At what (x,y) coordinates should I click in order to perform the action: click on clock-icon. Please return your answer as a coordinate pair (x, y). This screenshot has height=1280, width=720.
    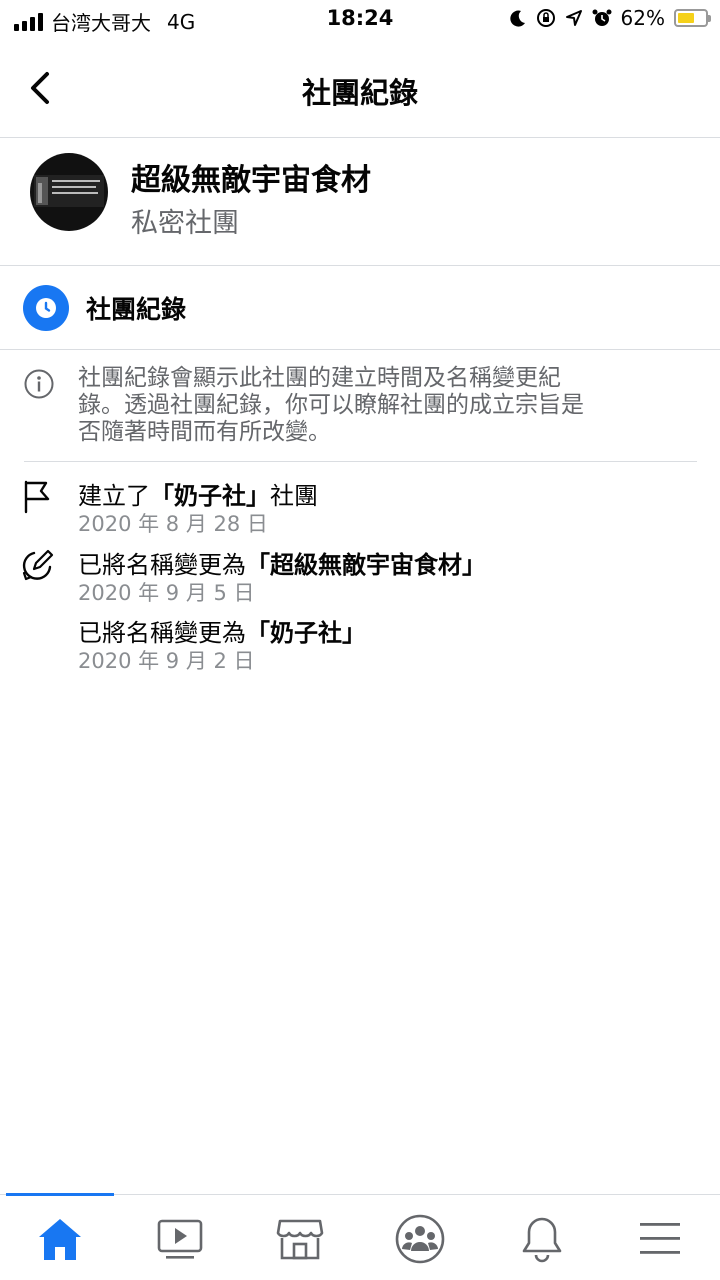
    Looking at the image, I should click on (46, 308).